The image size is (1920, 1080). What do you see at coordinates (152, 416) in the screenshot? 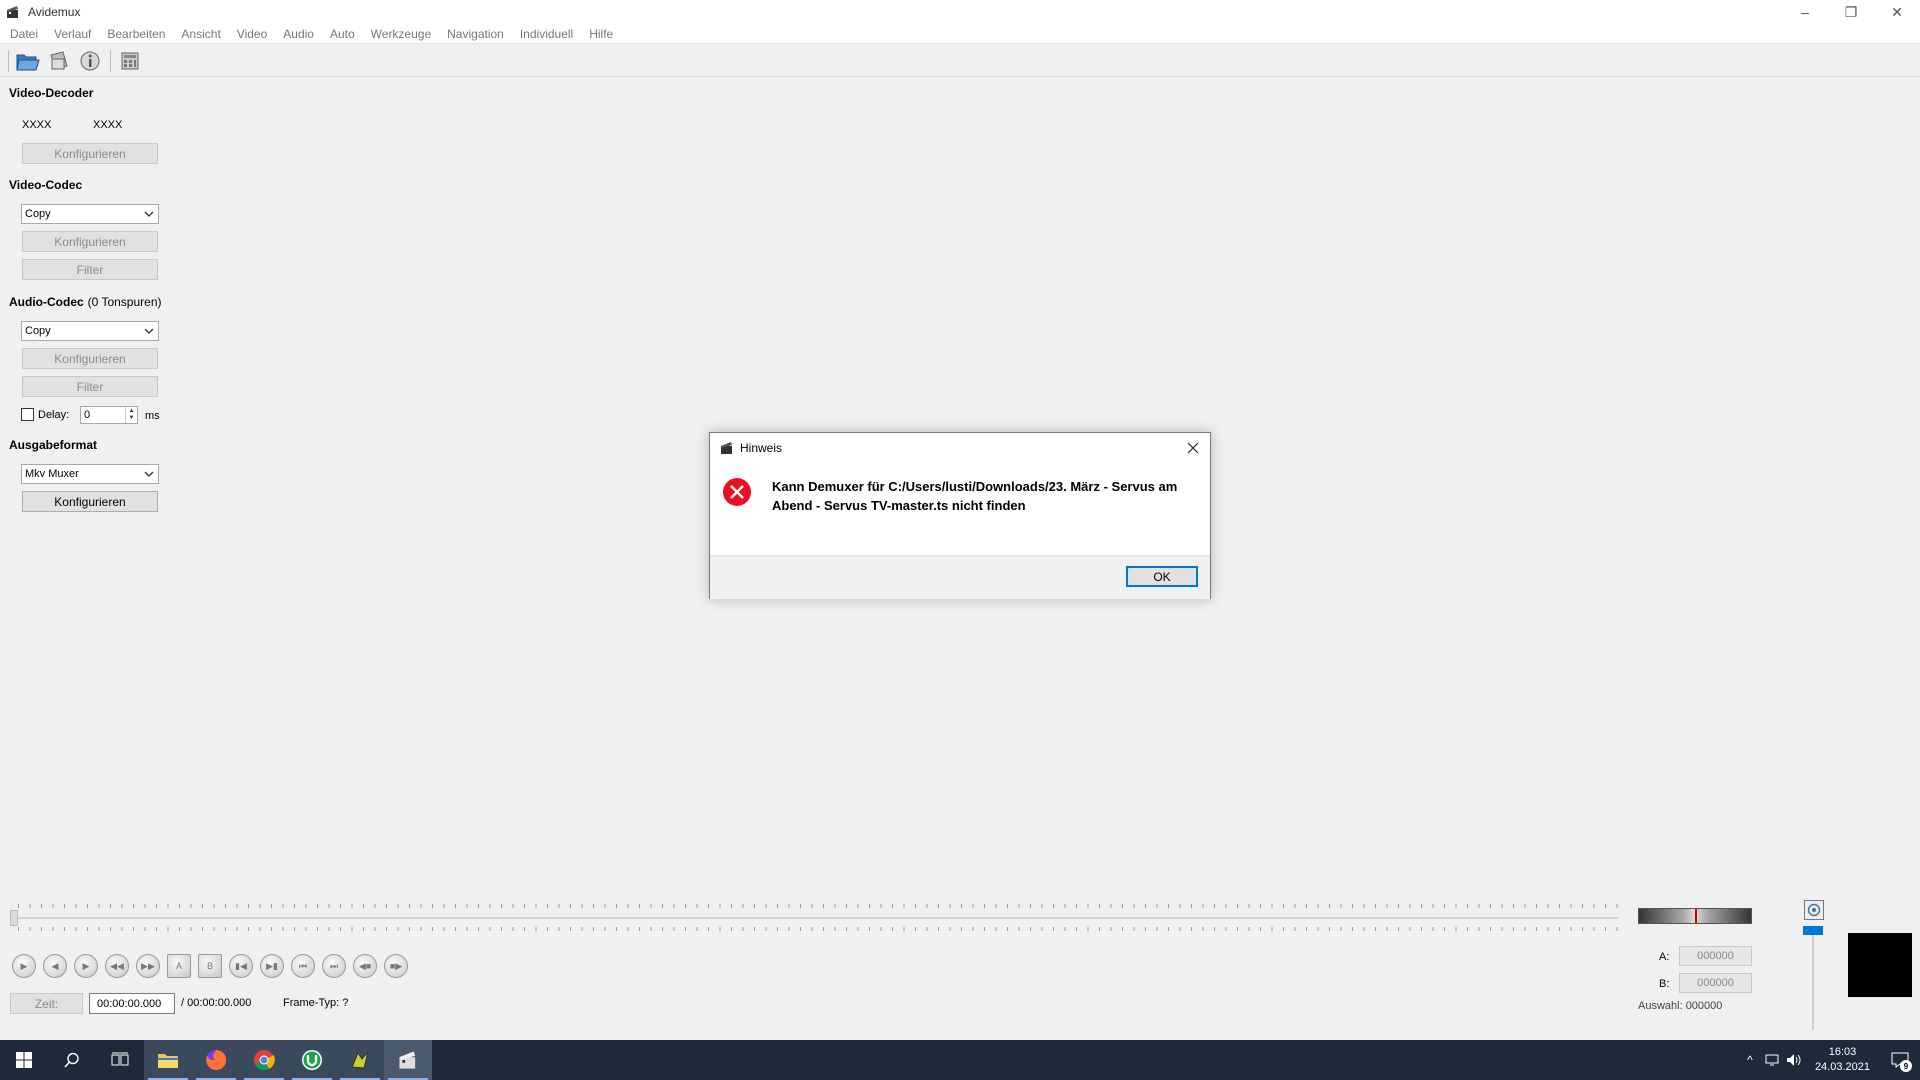
I see `delay-unit: ms` at bounding box center [152, 416].